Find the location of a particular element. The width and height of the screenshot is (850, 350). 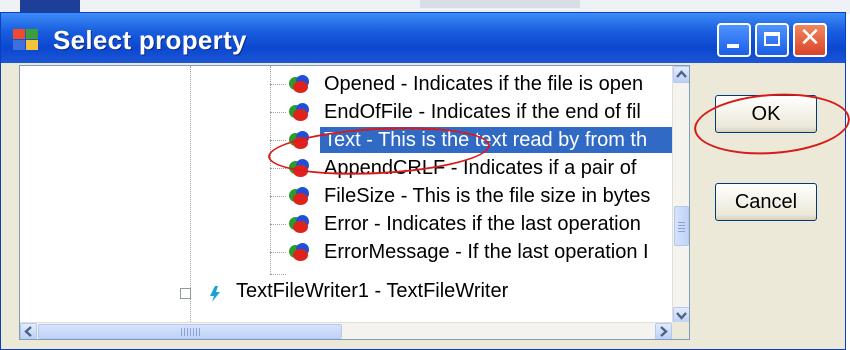

tree-item-endoffile: EndOfFile - Indicates if the end of fil is located at coordinates (478, 112).